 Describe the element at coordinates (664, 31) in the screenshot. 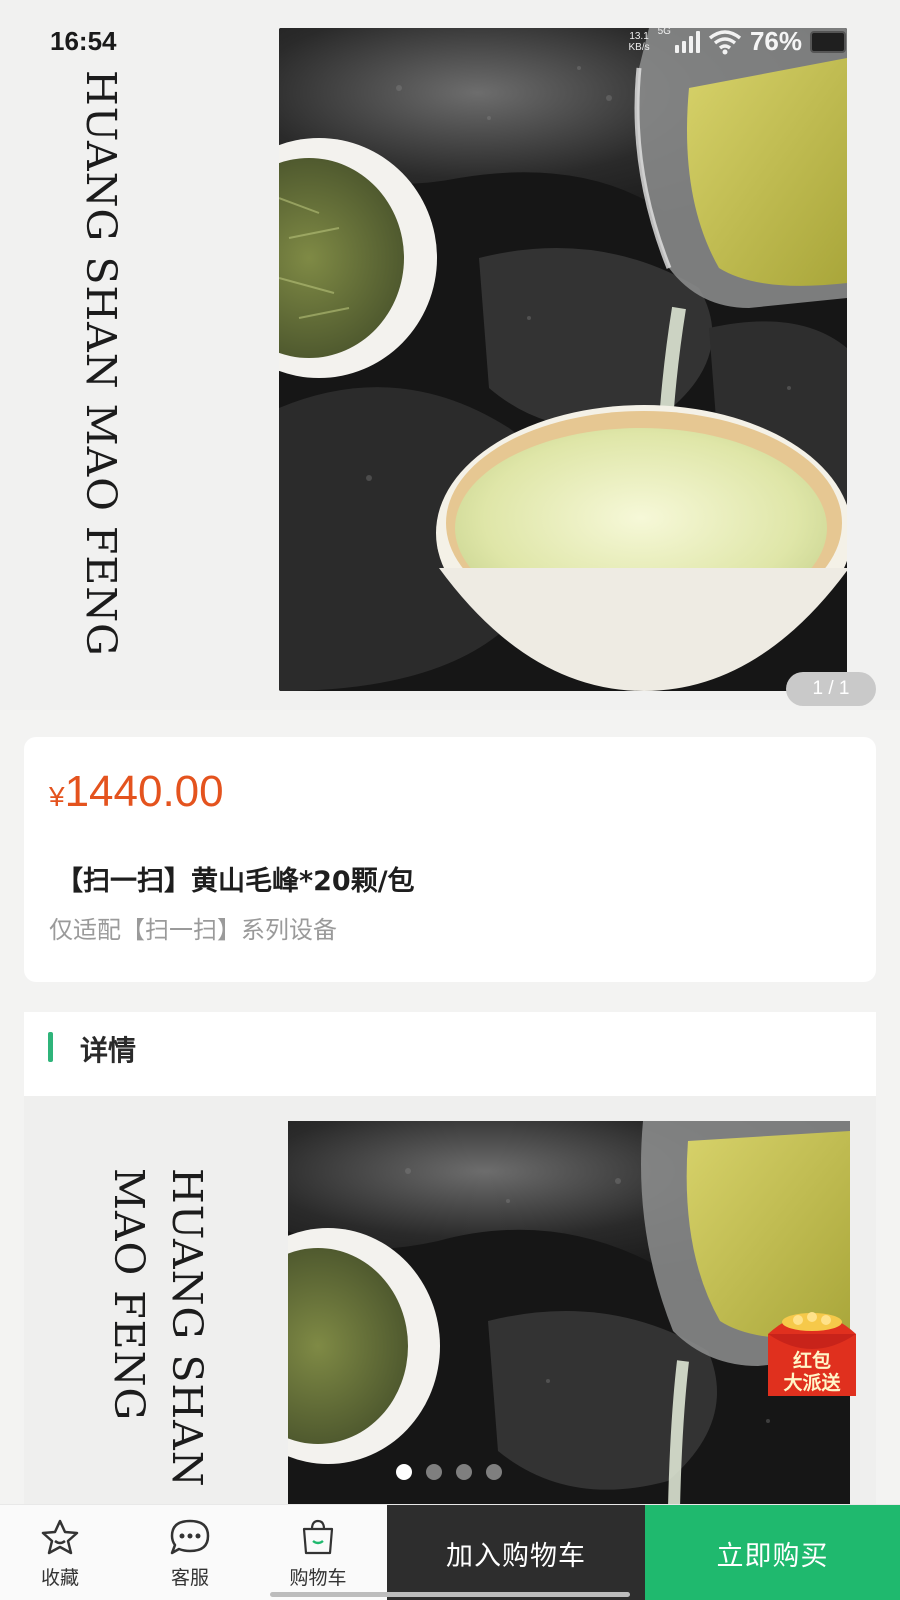

I see `network-type: 5G` at that location.